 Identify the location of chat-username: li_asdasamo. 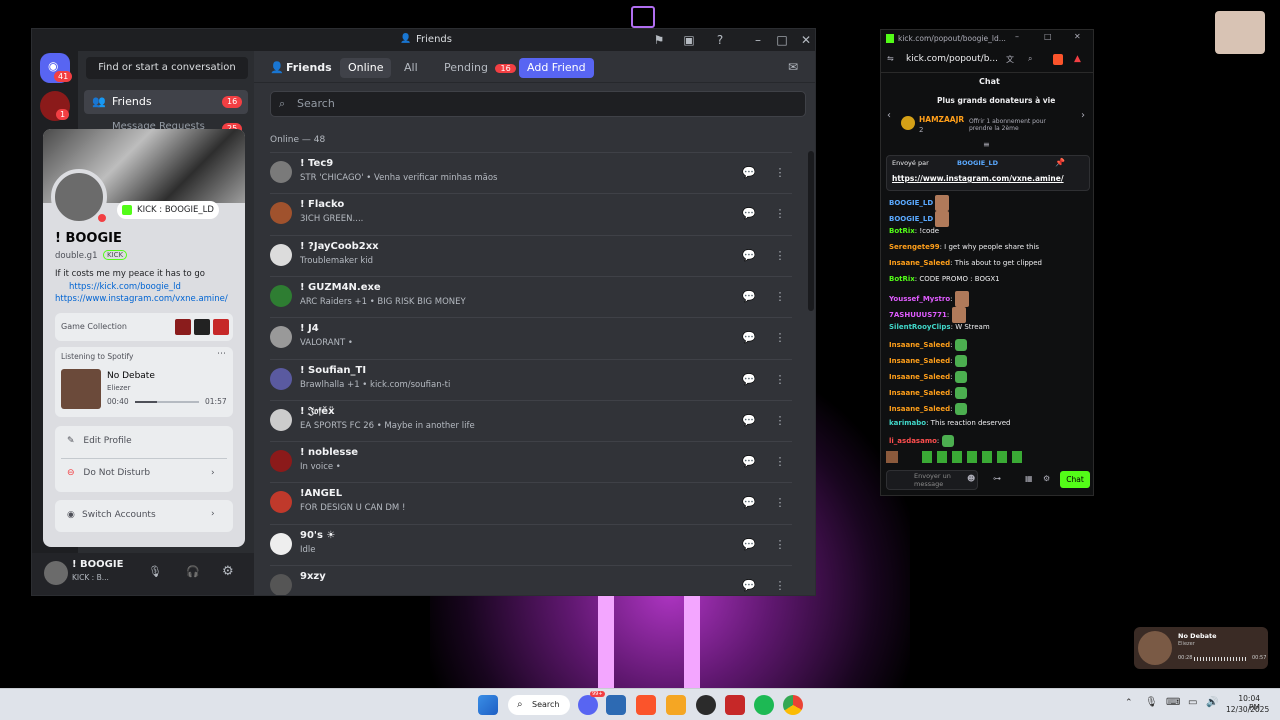
(913, 441).